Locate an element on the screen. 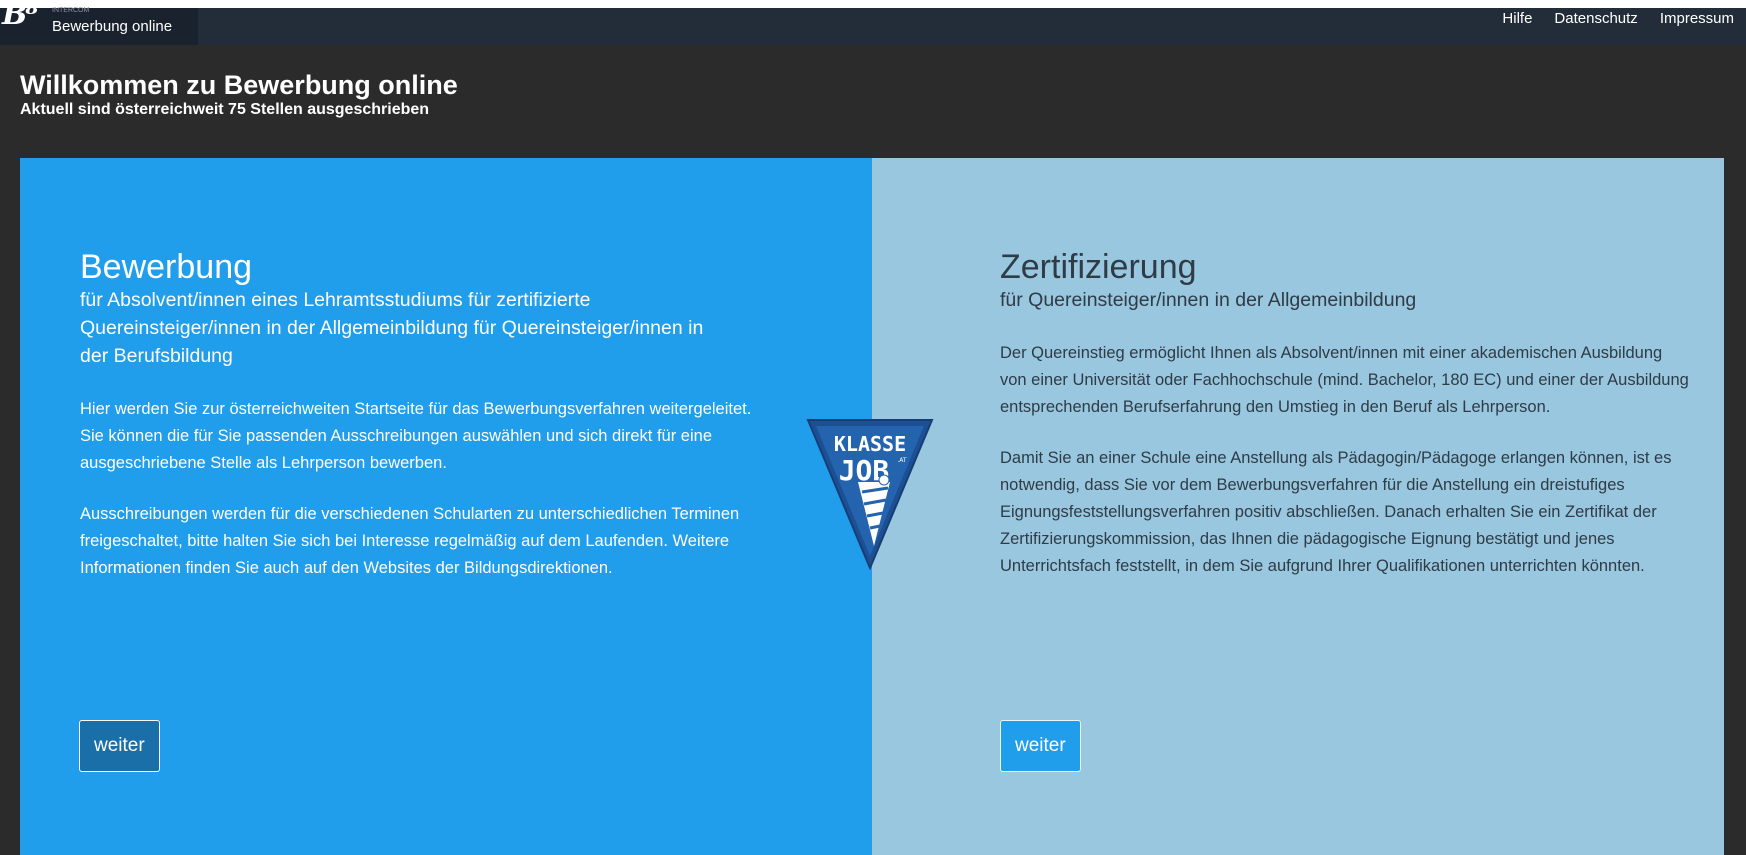  nav-link-impressum: Impressum is located at coordinates (1697, 19).